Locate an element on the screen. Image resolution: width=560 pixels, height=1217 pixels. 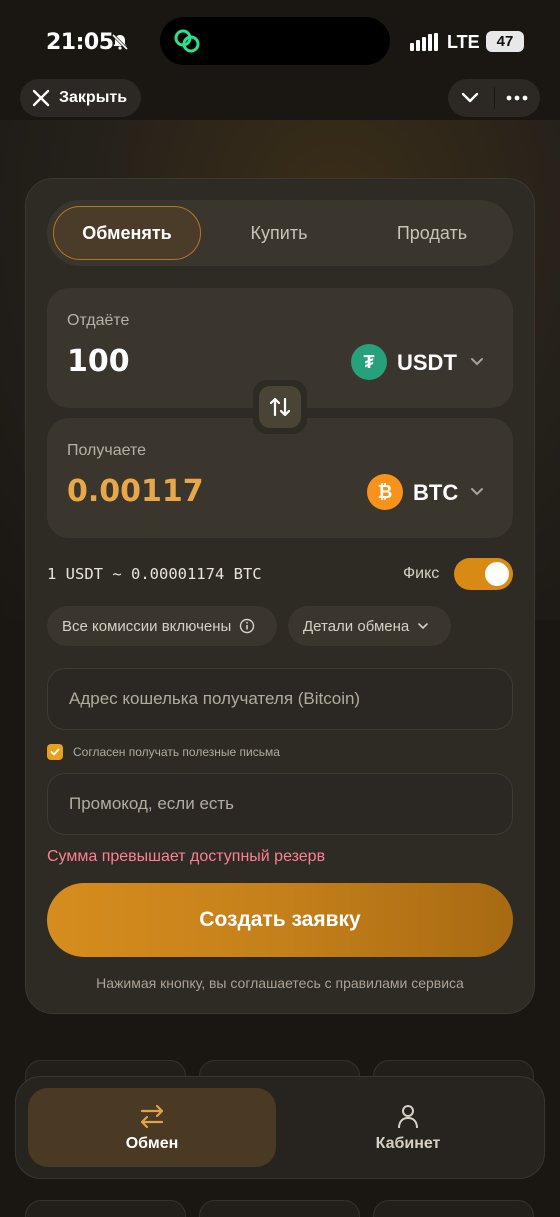
give-label: Отдаёте is located at coordinates (98, 320).